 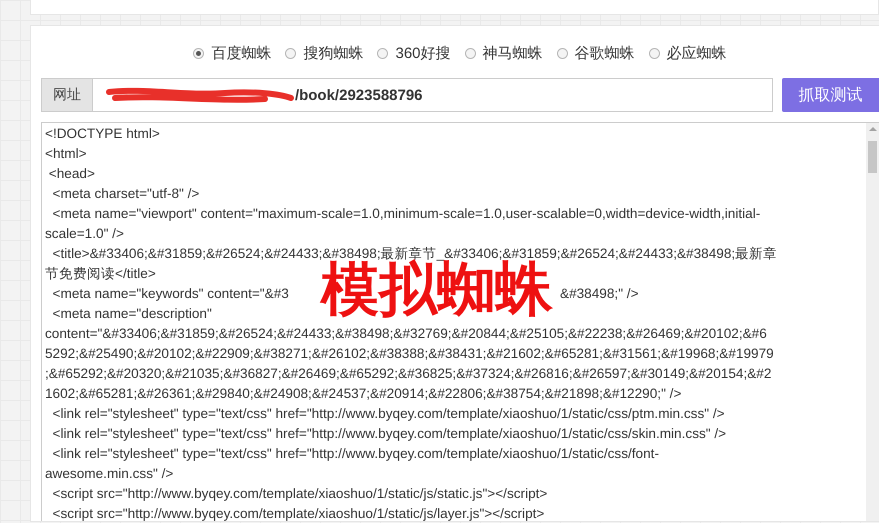 What do you see at coordinates (85, 234) in the screenshot?
I see `code-line: scale=1.0" />` at bounding box center [85, 234].